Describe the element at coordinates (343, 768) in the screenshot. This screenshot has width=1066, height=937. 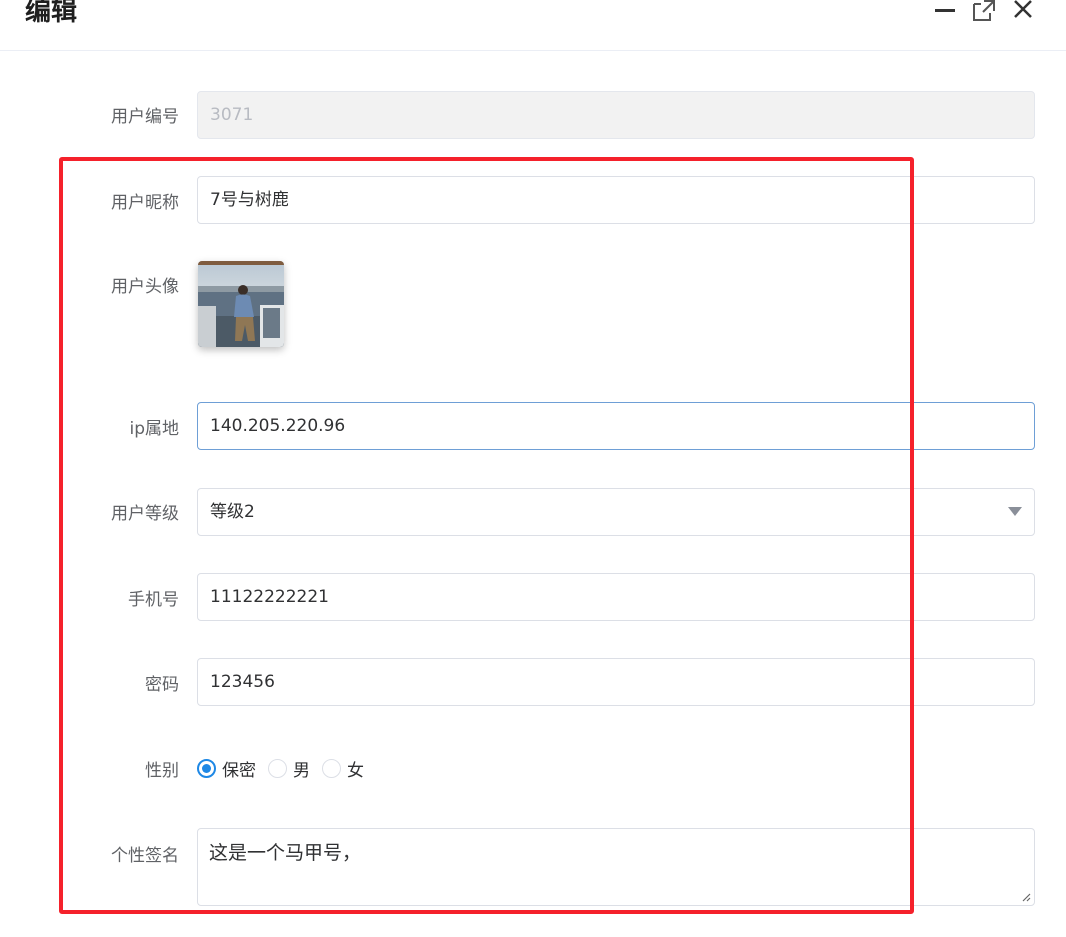
I see `gender-radio-female: 女` at that location.